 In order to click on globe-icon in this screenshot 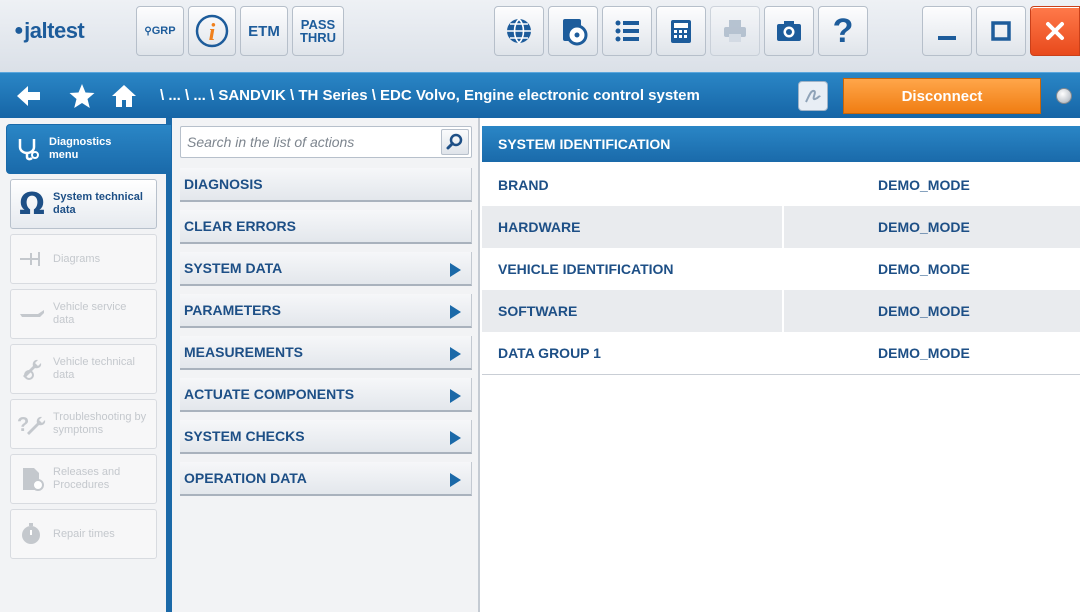, I will do `click(519, 31)`.